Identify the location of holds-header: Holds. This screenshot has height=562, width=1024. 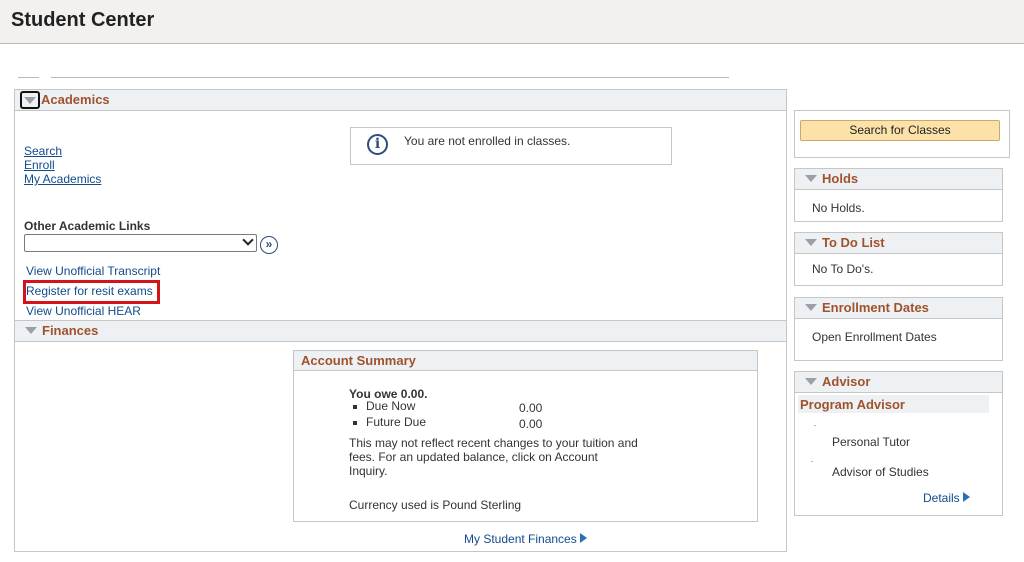
(898, 179).